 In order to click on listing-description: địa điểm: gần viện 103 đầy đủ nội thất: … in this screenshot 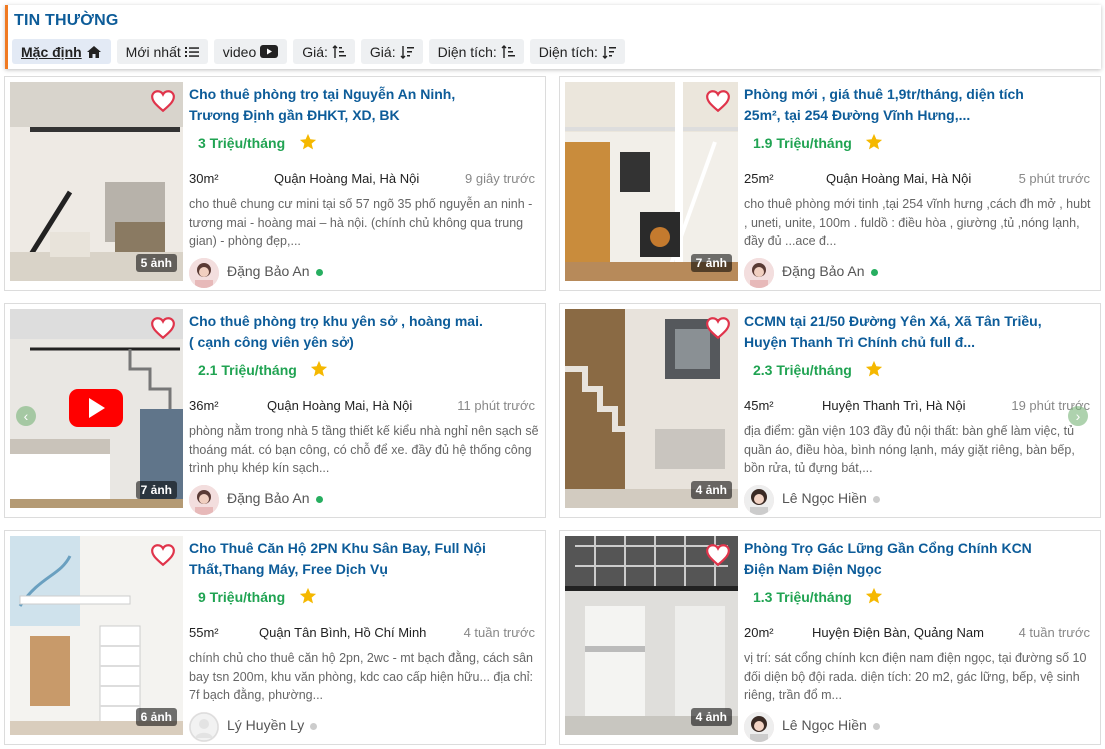, I will do `click(909, 449)`.